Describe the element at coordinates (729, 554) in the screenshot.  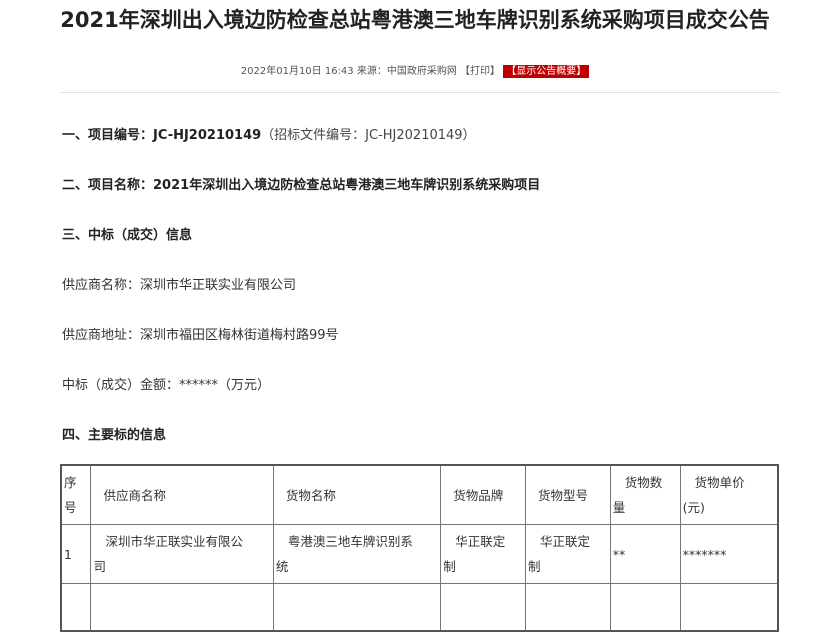
I see `cell-unit-price: *******` at that location.